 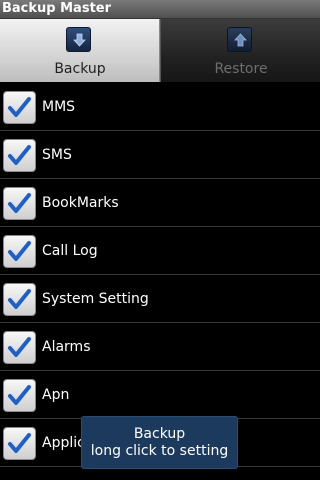 What do you see at coordinates (19, 299) in the screenshot?
I see `checkbox-system-setting` at bounding box center [19, 299].